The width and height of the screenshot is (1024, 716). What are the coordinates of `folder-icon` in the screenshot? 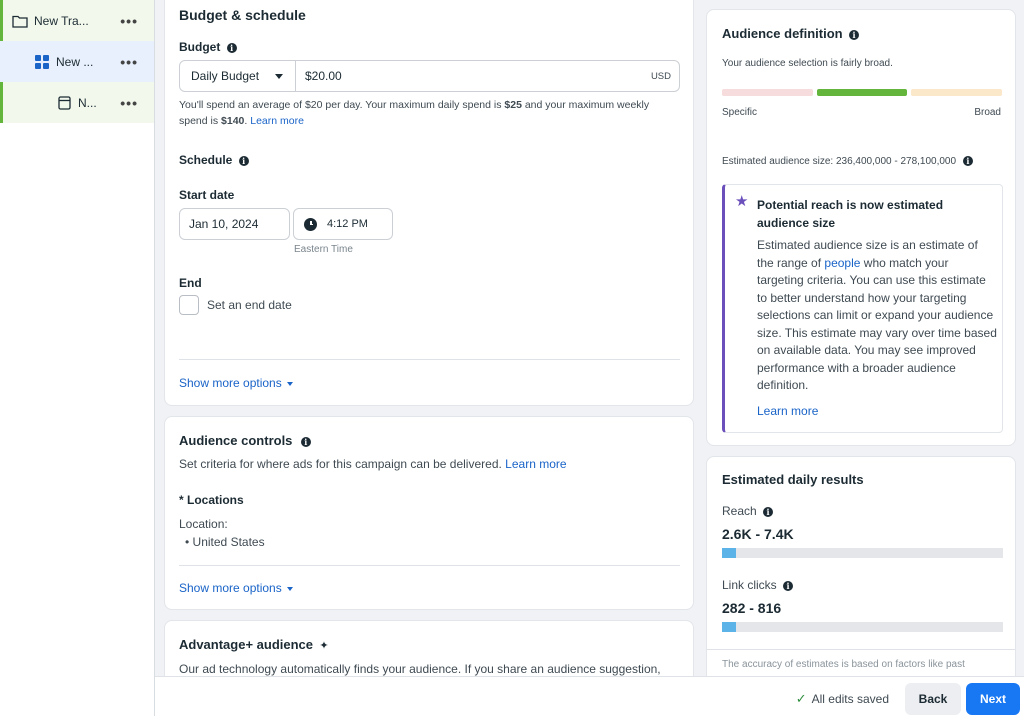 It's located at (20, 21).